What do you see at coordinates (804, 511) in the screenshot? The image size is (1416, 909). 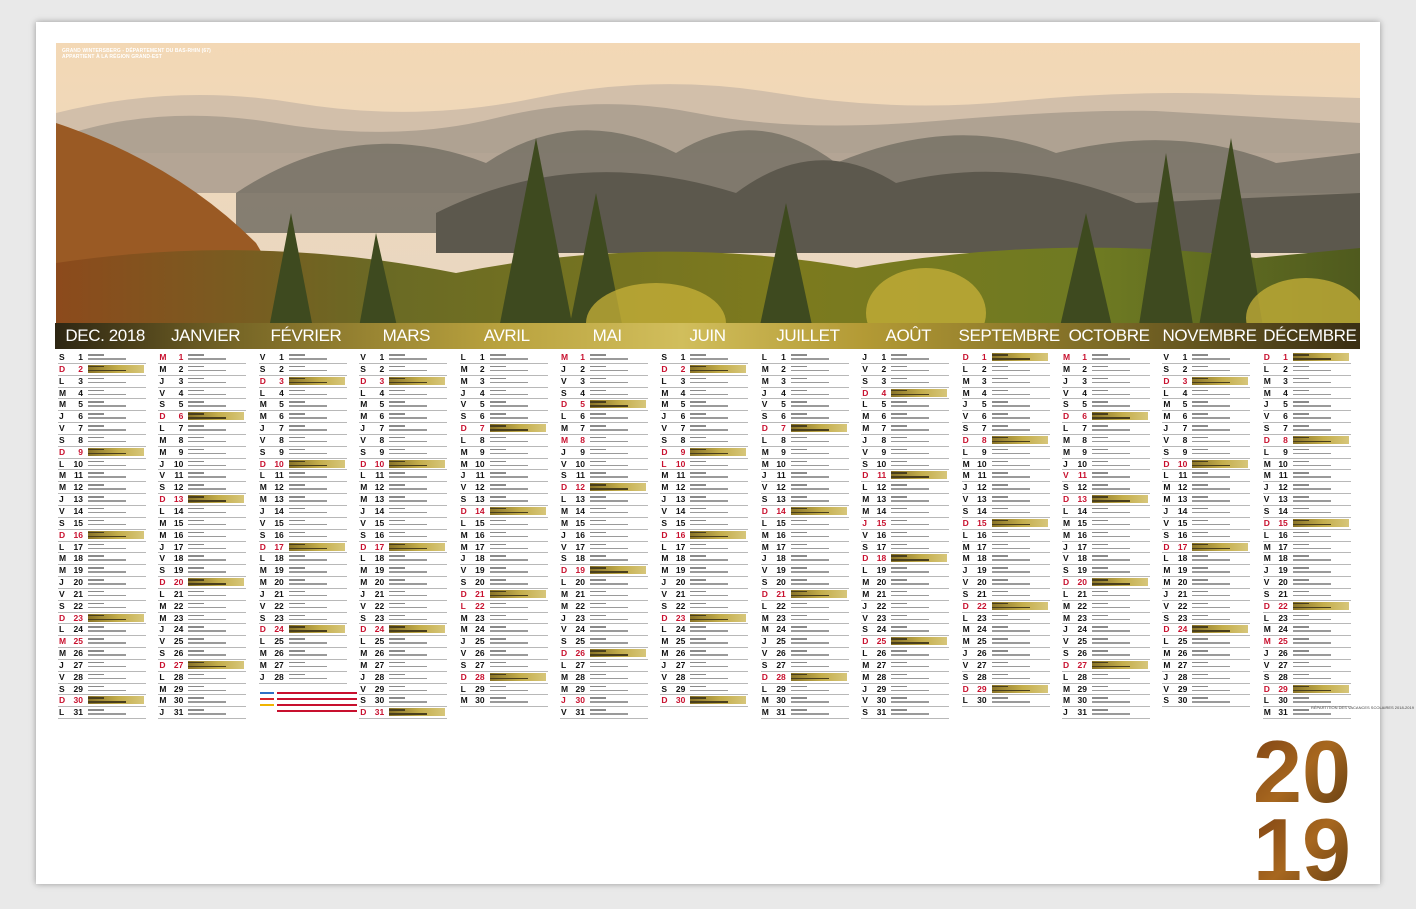 I see `day-row: D 14` at bounding box center [804, 511].